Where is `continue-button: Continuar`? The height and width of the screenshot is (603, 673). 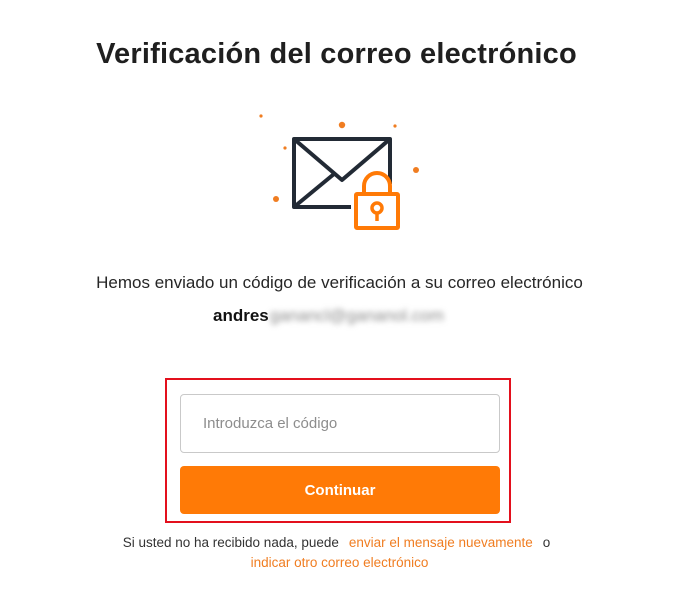
continue-button: Continuar is located at coordinates (340, 490).